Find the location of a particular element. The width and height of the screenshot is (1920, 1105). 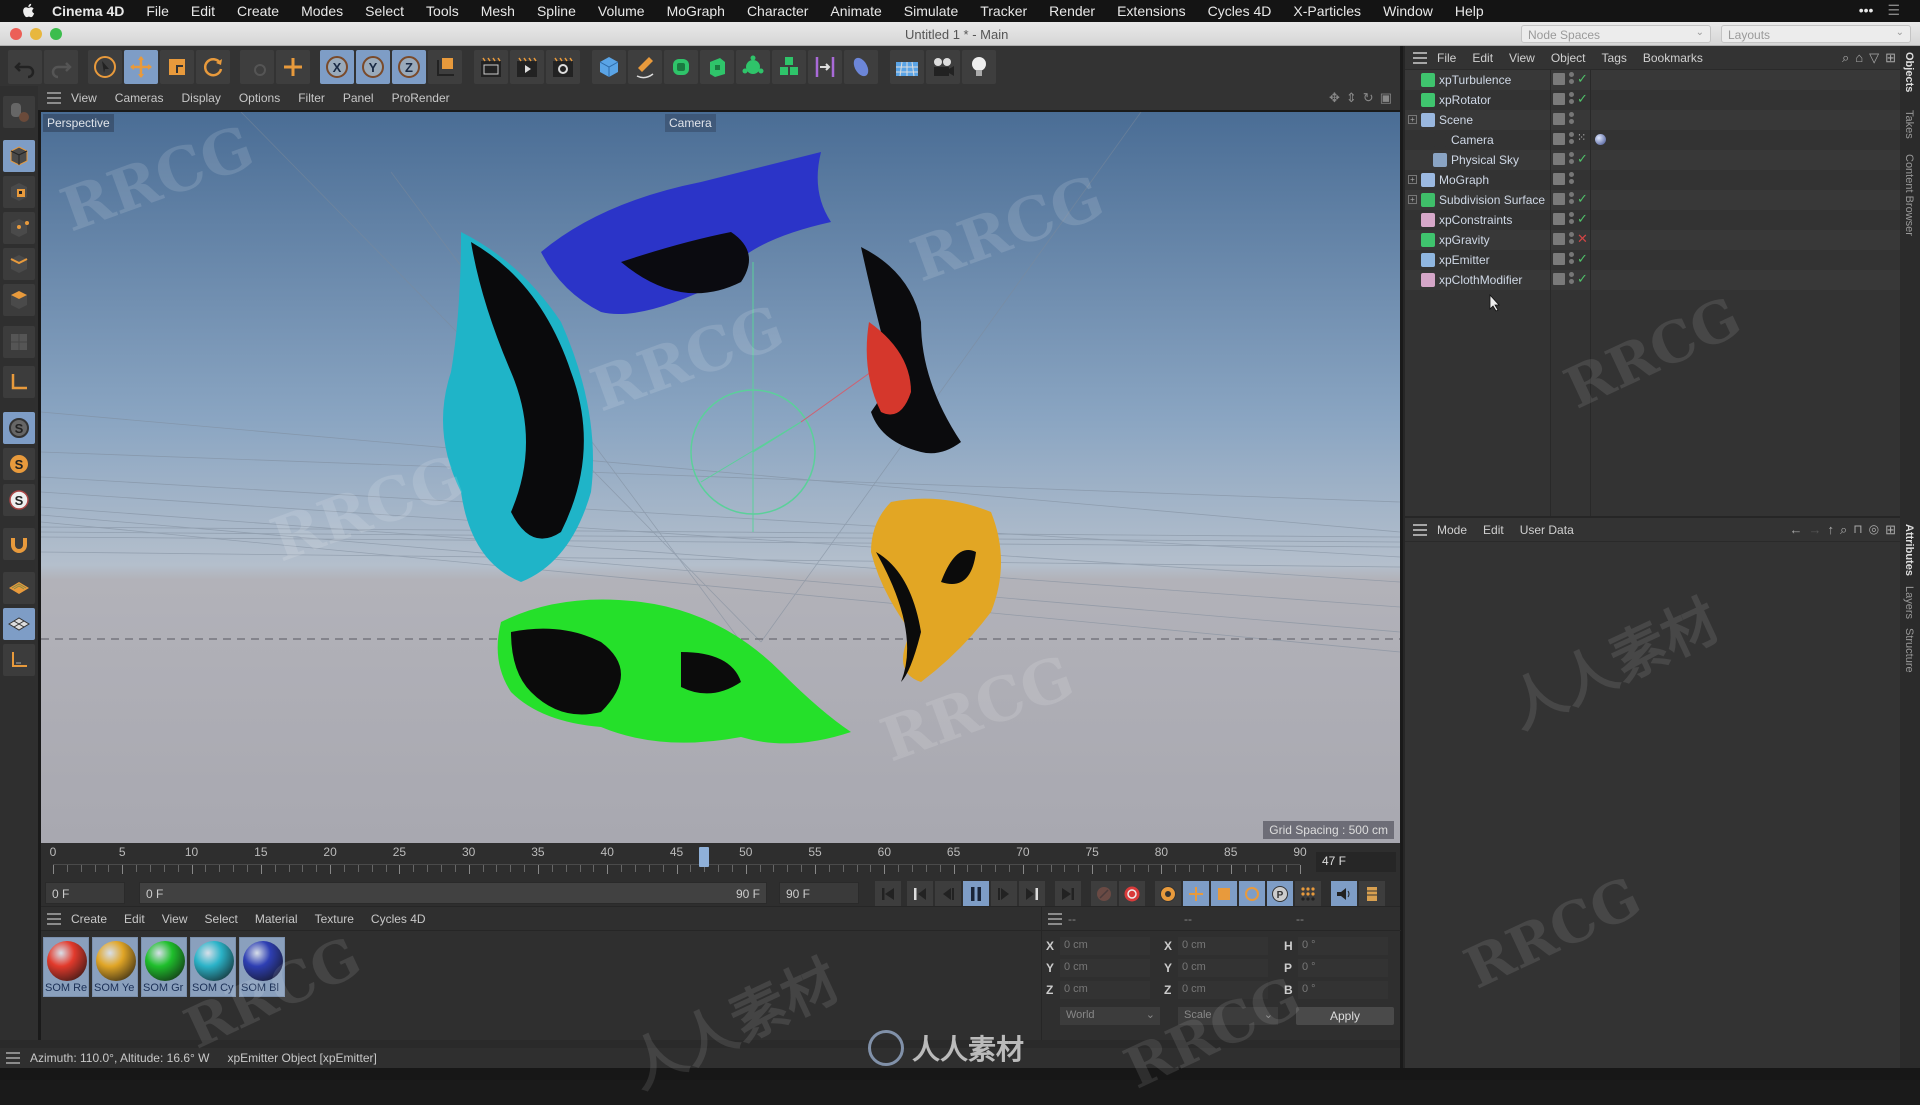

polygons-mode-button is located at coordinates (19, 300).